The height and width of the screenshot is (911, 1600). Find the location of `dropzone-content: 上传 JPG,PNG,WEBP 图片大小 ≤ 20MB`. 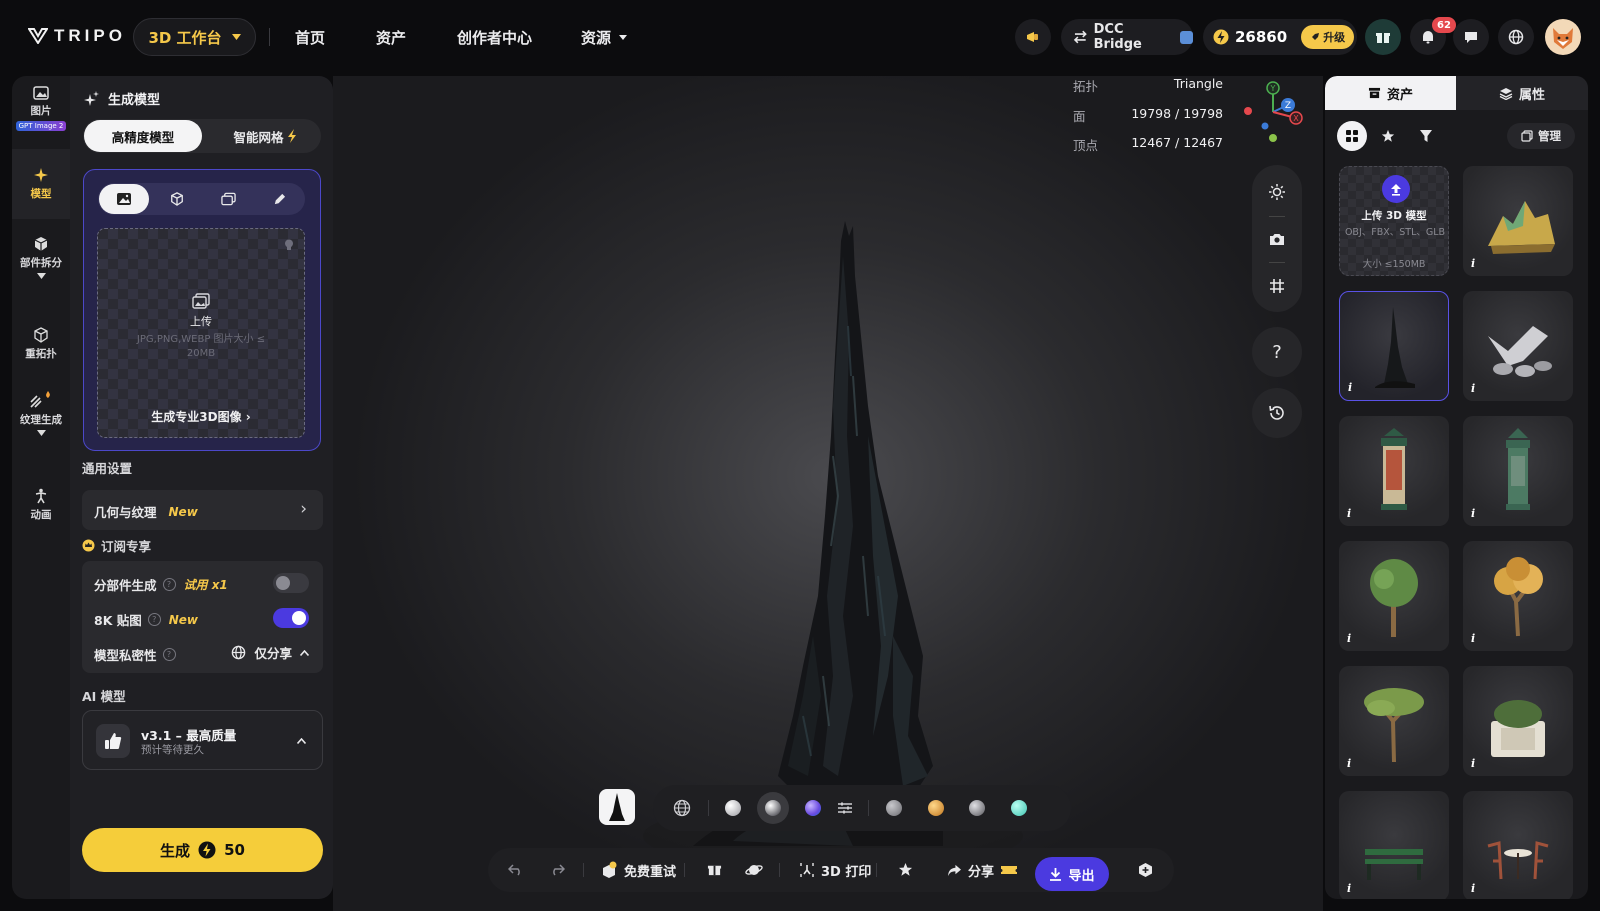

dropzone-content: 上传 JPG,PNG,WEBP 图片大小 ≤ 20MB is located at coordinates (201, 327).